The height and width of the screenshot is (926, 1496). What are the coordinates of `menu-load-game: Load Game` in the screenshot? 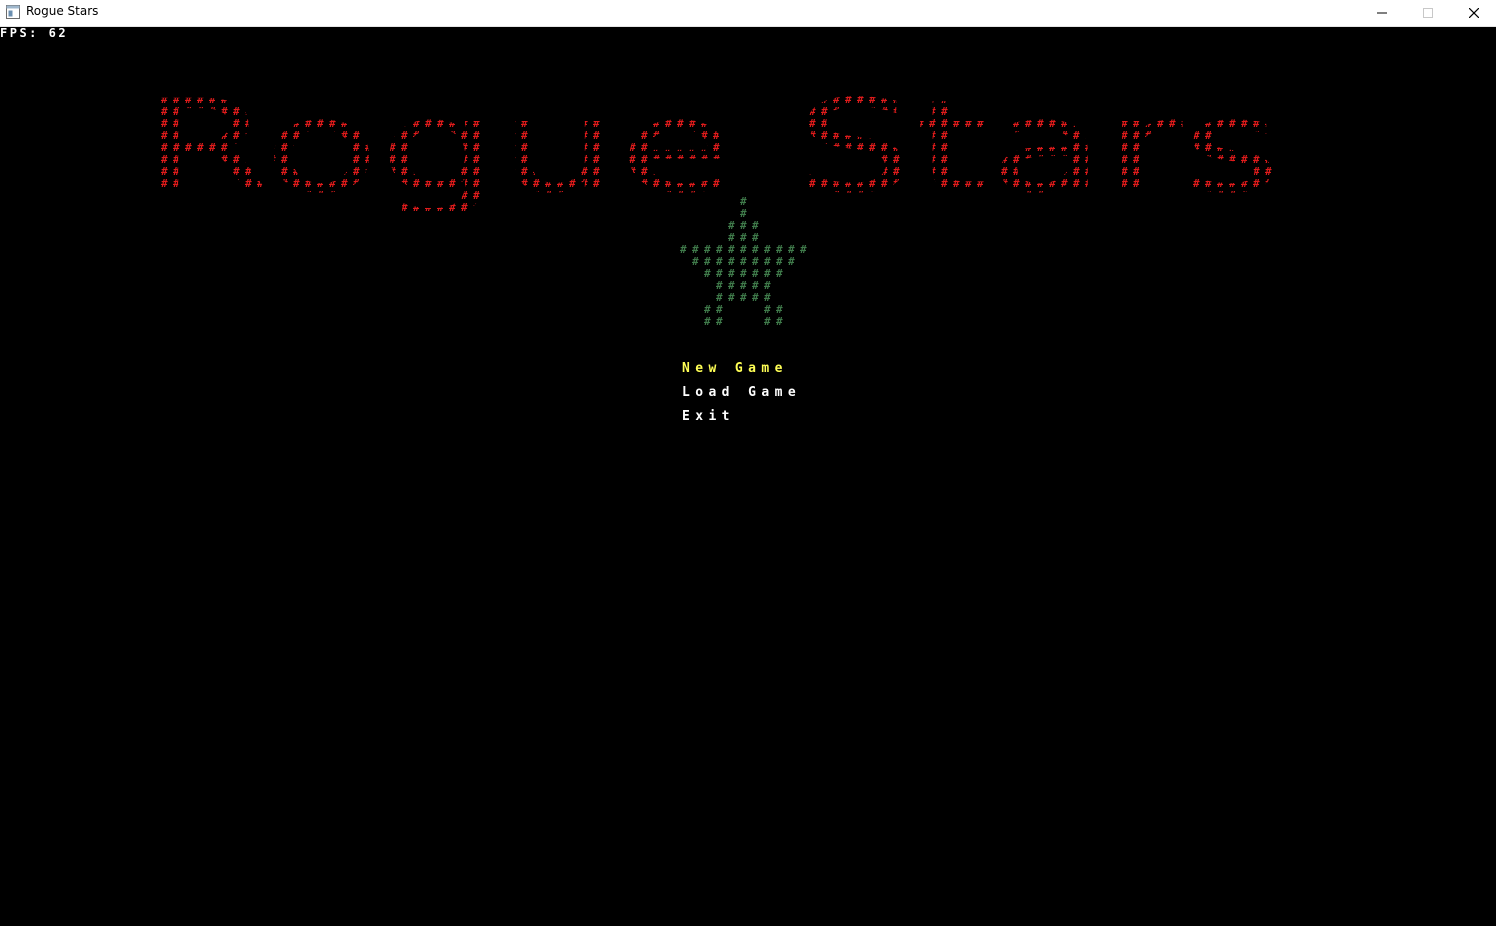 It's located at (741, 393).